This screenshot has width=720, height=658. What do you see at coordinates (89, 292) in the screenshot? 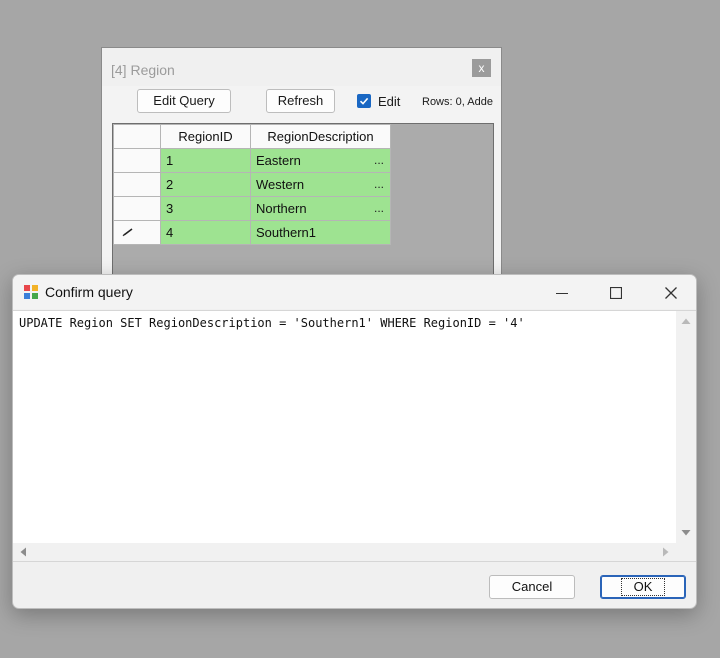
I see `dialog-title: Confirm query` at bounding box center [89, 292].